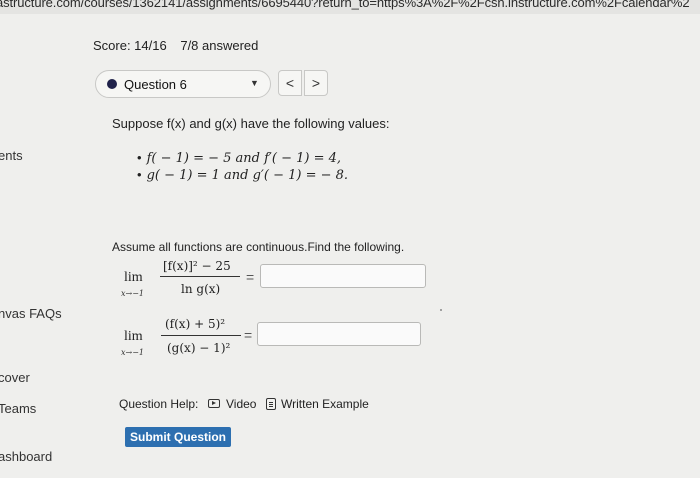 The height and width of the screenshot is (478, 700). What do you see at coordinates (31, 313) in the screenshot?
I see `sidebar-item-canvas-faqs: nvas FAQs` at bounding box center [31, 313].